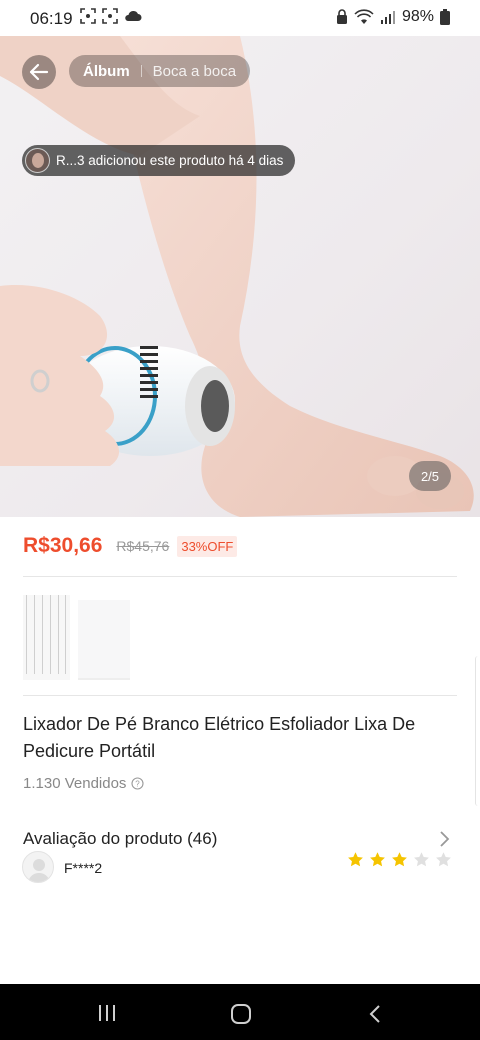 The width and height of the screenshot is (480, 1040). I want to click on lock-icon, so click(341, 16).